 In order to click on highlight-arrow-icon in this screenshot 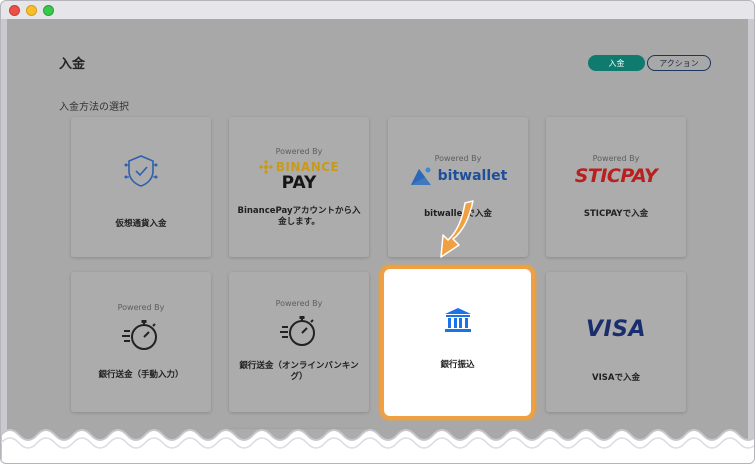, I will do `click(457, 229)`.